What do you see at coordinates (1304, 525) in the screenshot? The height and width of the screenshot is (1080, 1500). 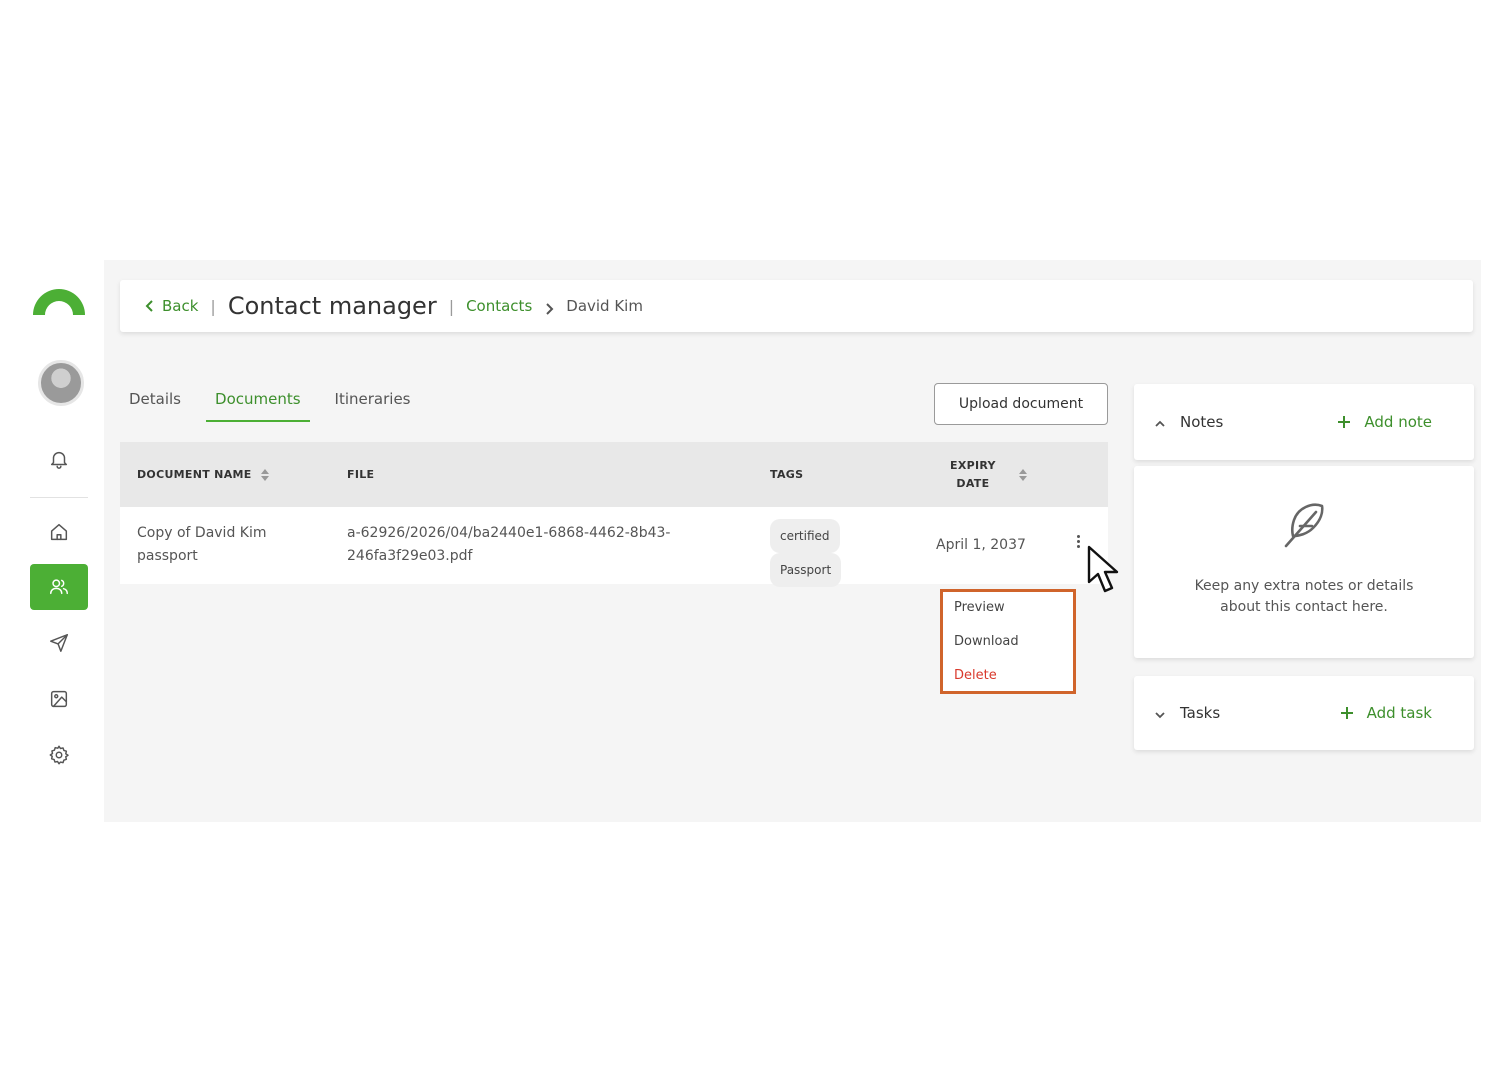 I see `feather-icon` at bounding box center [1304, 525].